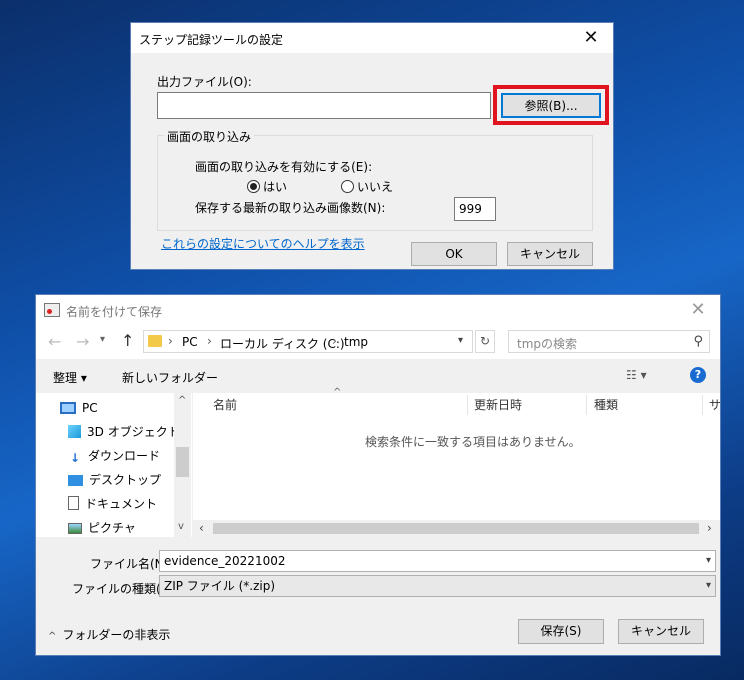 This screenshot has width=744, height=680. What do you see at coordinates (337, 392) in the screenshot?
I see `sort-indicator-icon: ^` at bounding box center [337, 392].